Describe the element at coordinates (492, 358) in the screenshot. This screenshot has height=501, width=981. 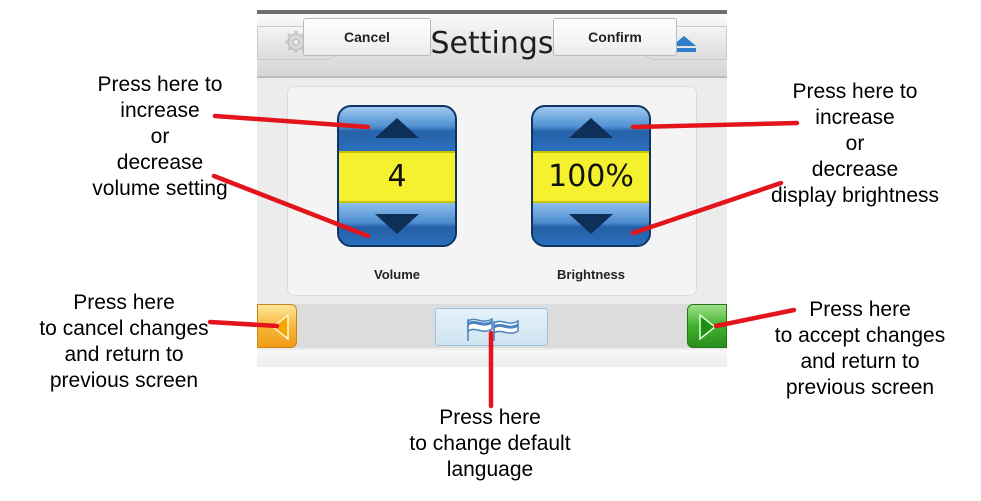
I see `footer-strip` at that location.